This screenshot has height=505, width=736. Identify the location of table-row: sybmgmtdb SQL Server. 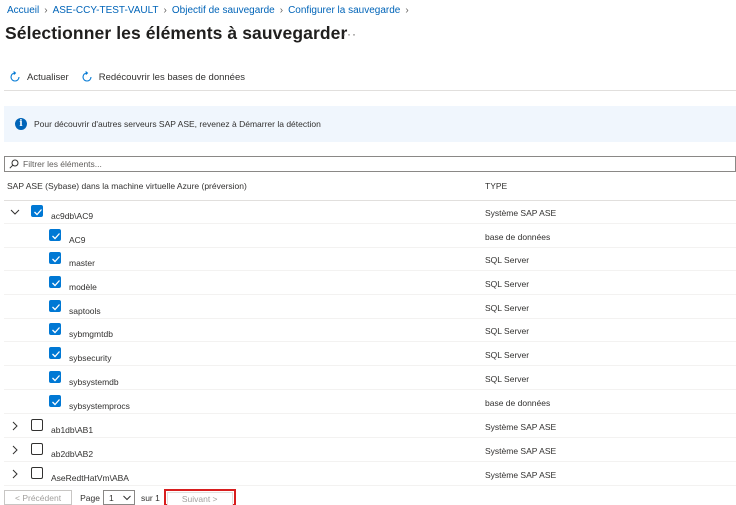
(370, 330).